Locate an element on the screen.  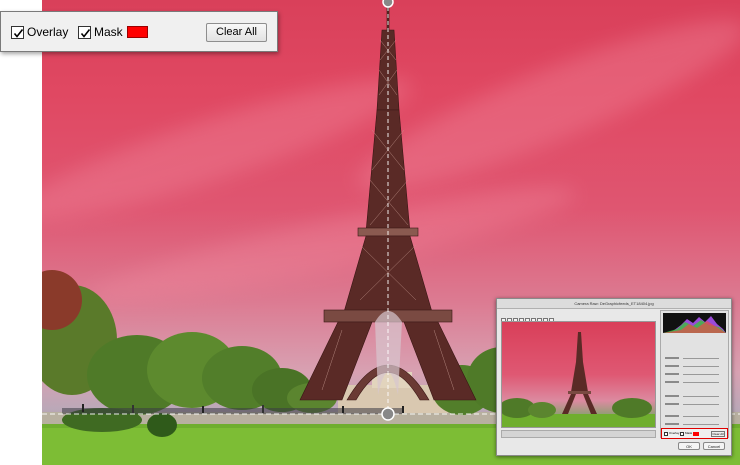
dialog-title: Camera Raw: DeGraphicfeeds_ET18404.jpg is located at coordinates (614, 304).